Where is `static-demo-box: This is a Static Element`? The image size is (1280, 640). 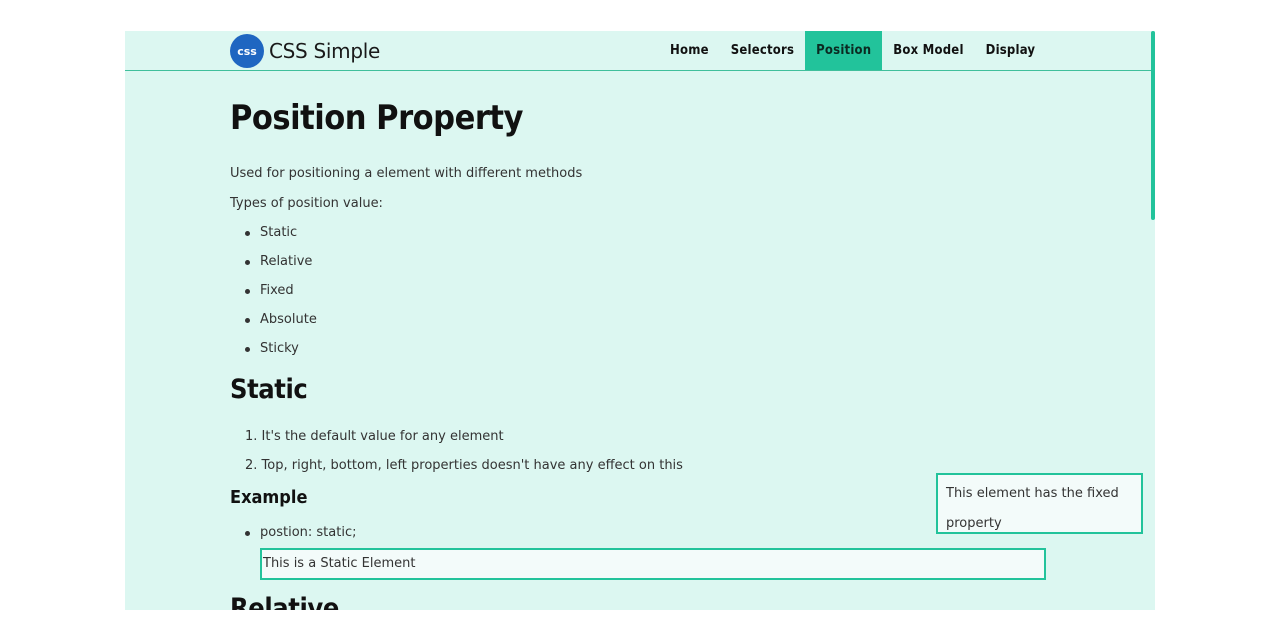
static-demo-box: This is a Static Element is located at coordinates (653, 564).